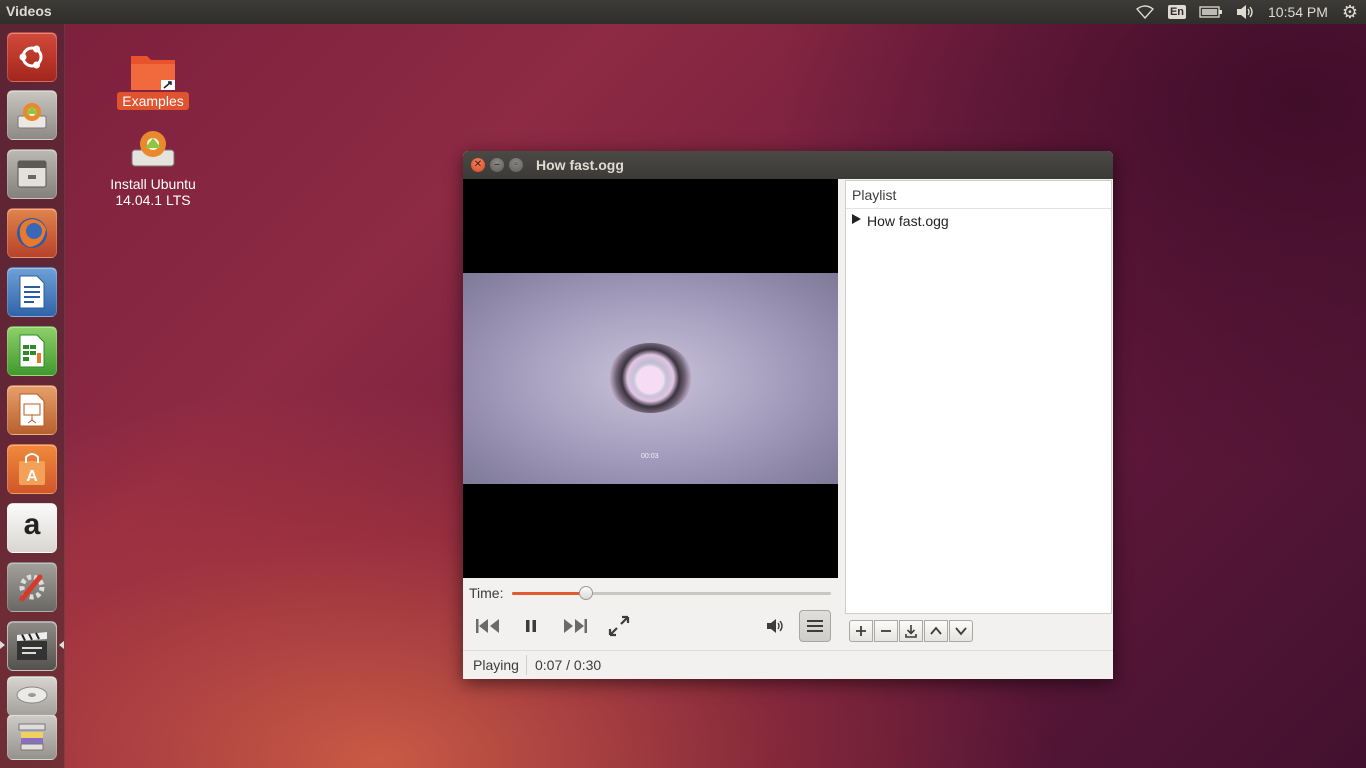  I want to click on remove-icon, so click(886, 631).